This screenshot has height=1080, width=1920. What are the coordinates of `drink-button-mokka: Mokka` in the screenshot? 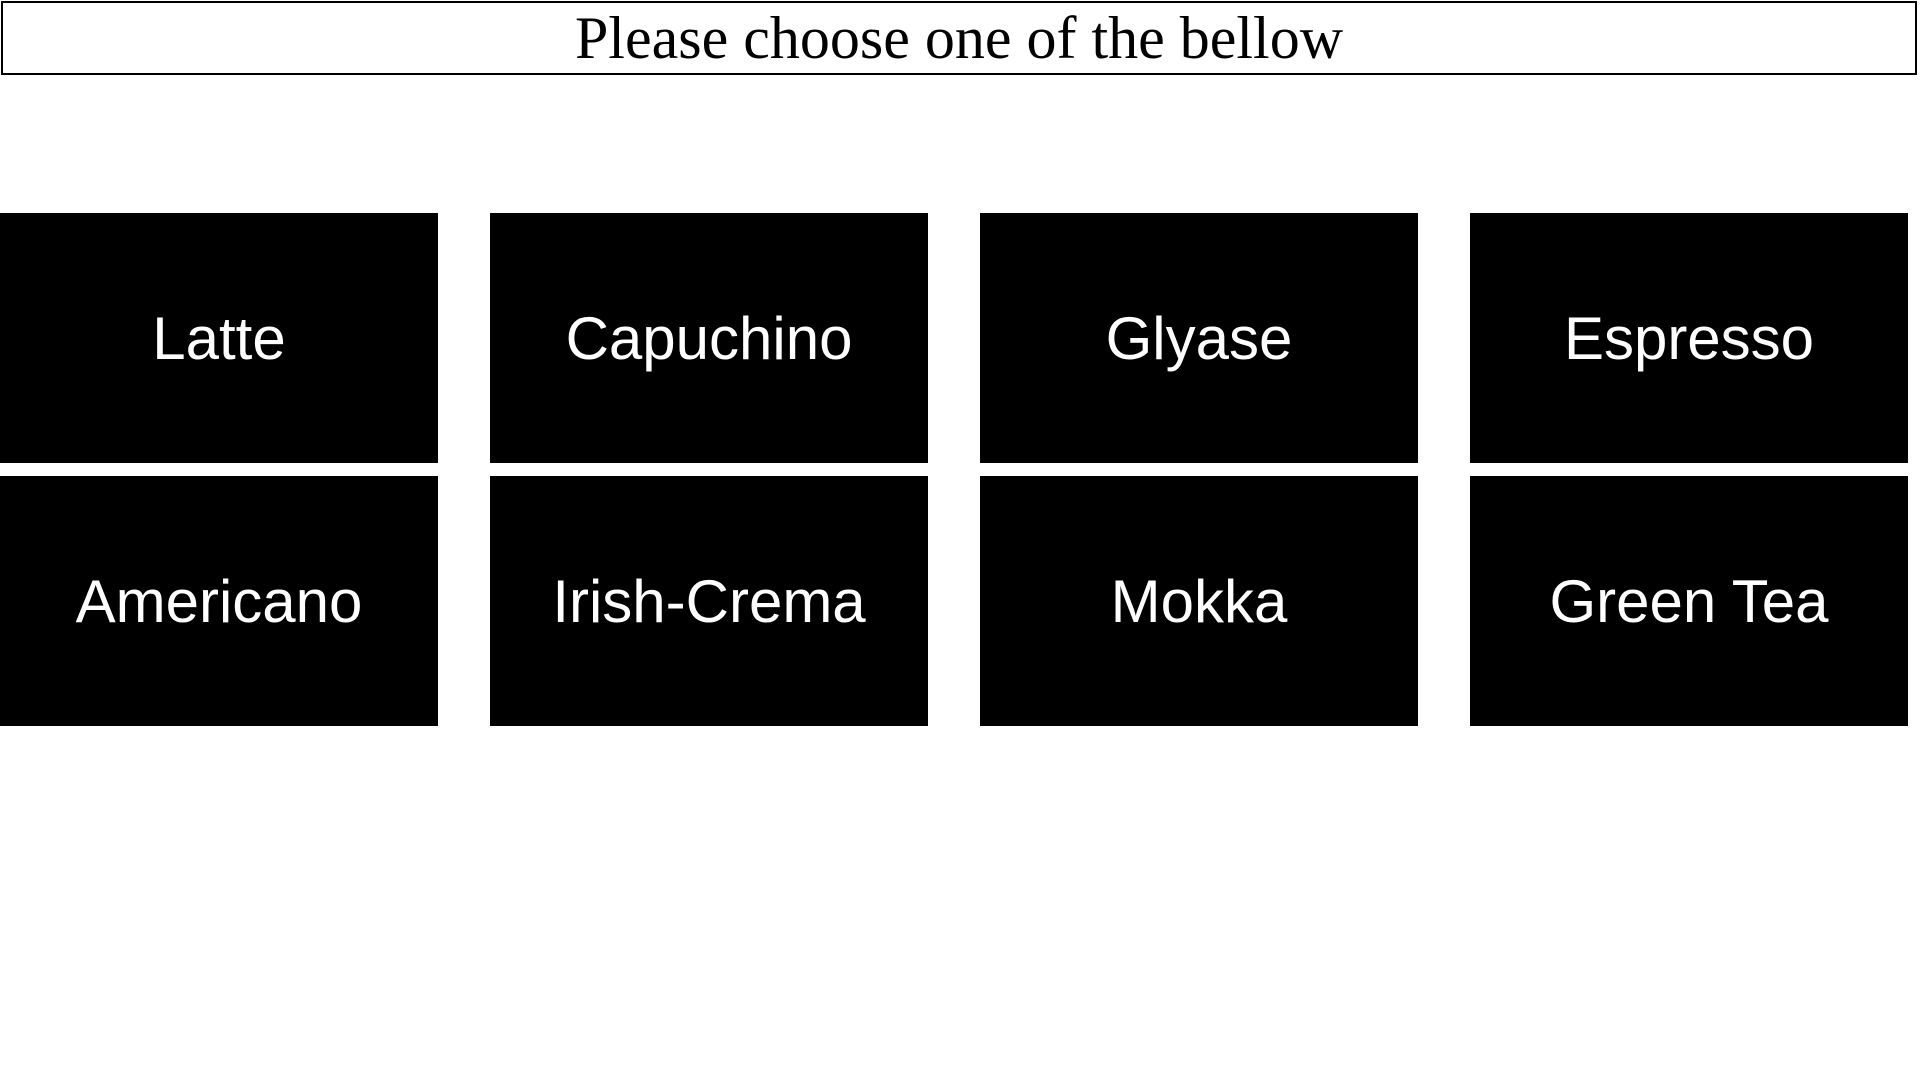 It's located at (1199, 601).